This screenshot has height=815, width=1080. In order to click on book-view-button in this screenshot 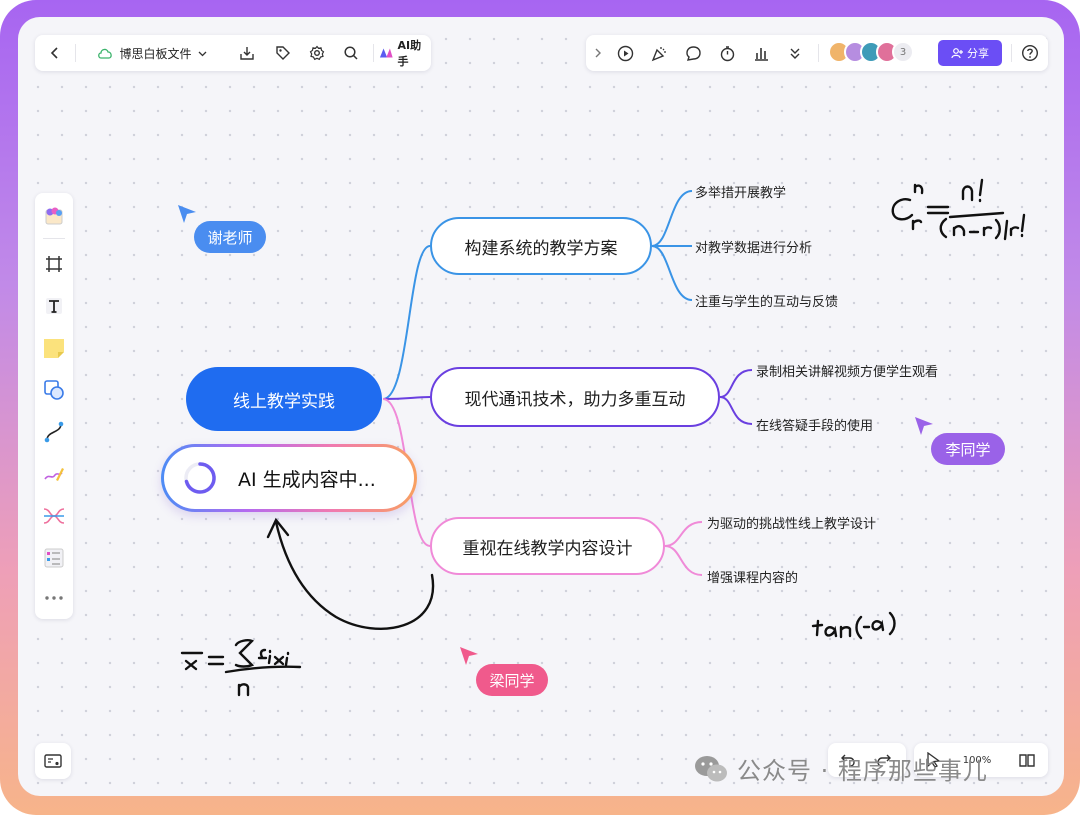, I will do `click(1027, 760)`.